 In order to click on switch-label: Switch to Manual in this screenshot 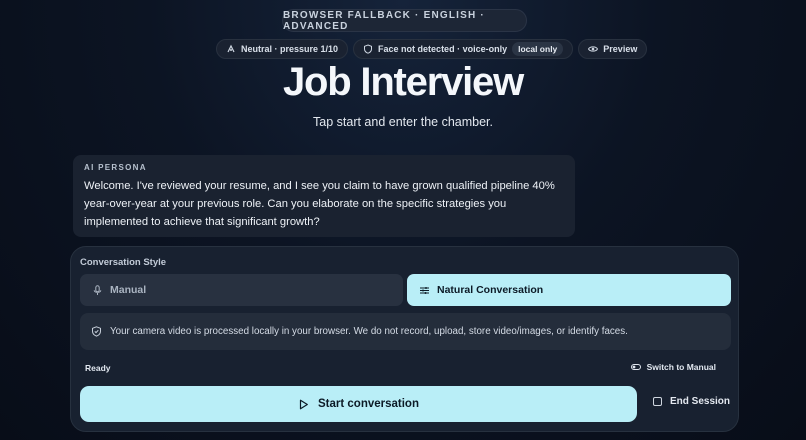, I will do `click(681, 367)`.